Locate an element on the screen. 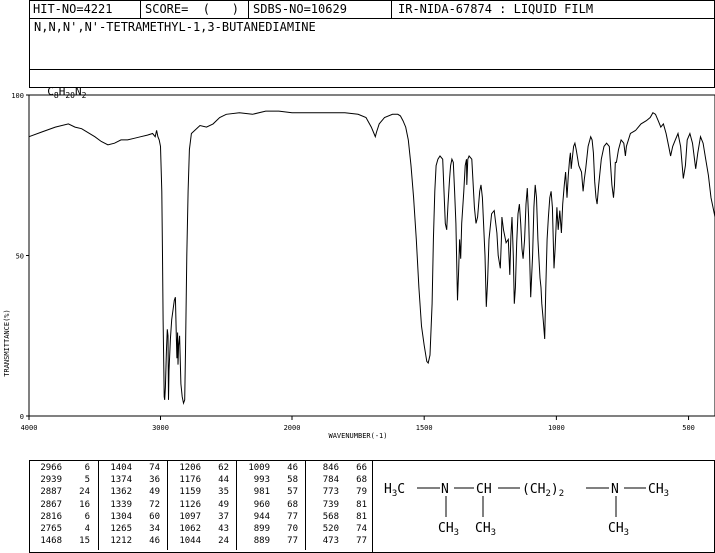 Image resolution: width=715 pixels, height=553 pixels. peak-row: 1339 72 is located at coordinates (133, 505).